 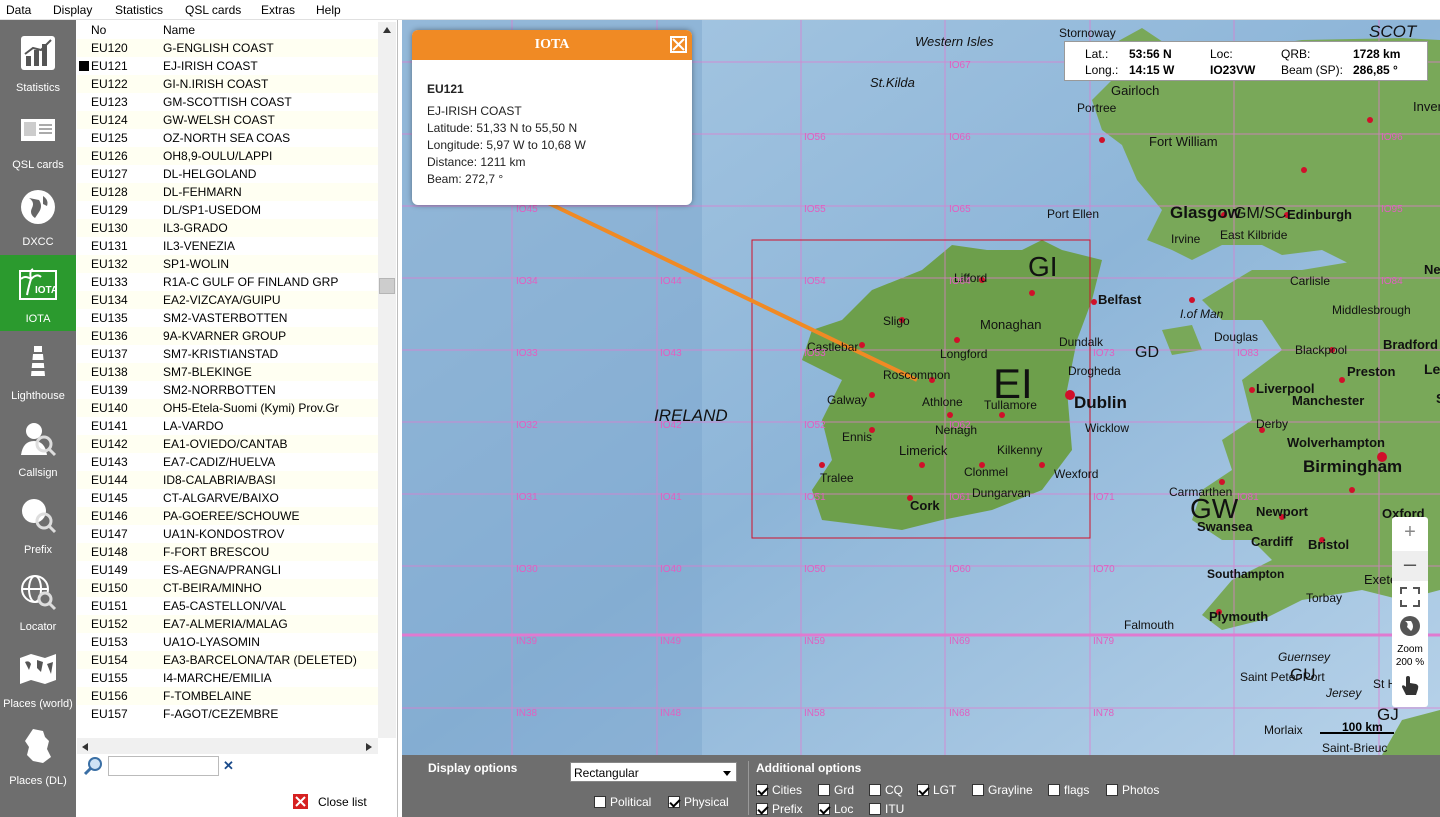 I want to click on list-item: EU132 SP1-WOLIN, so click(x=227, y=264).